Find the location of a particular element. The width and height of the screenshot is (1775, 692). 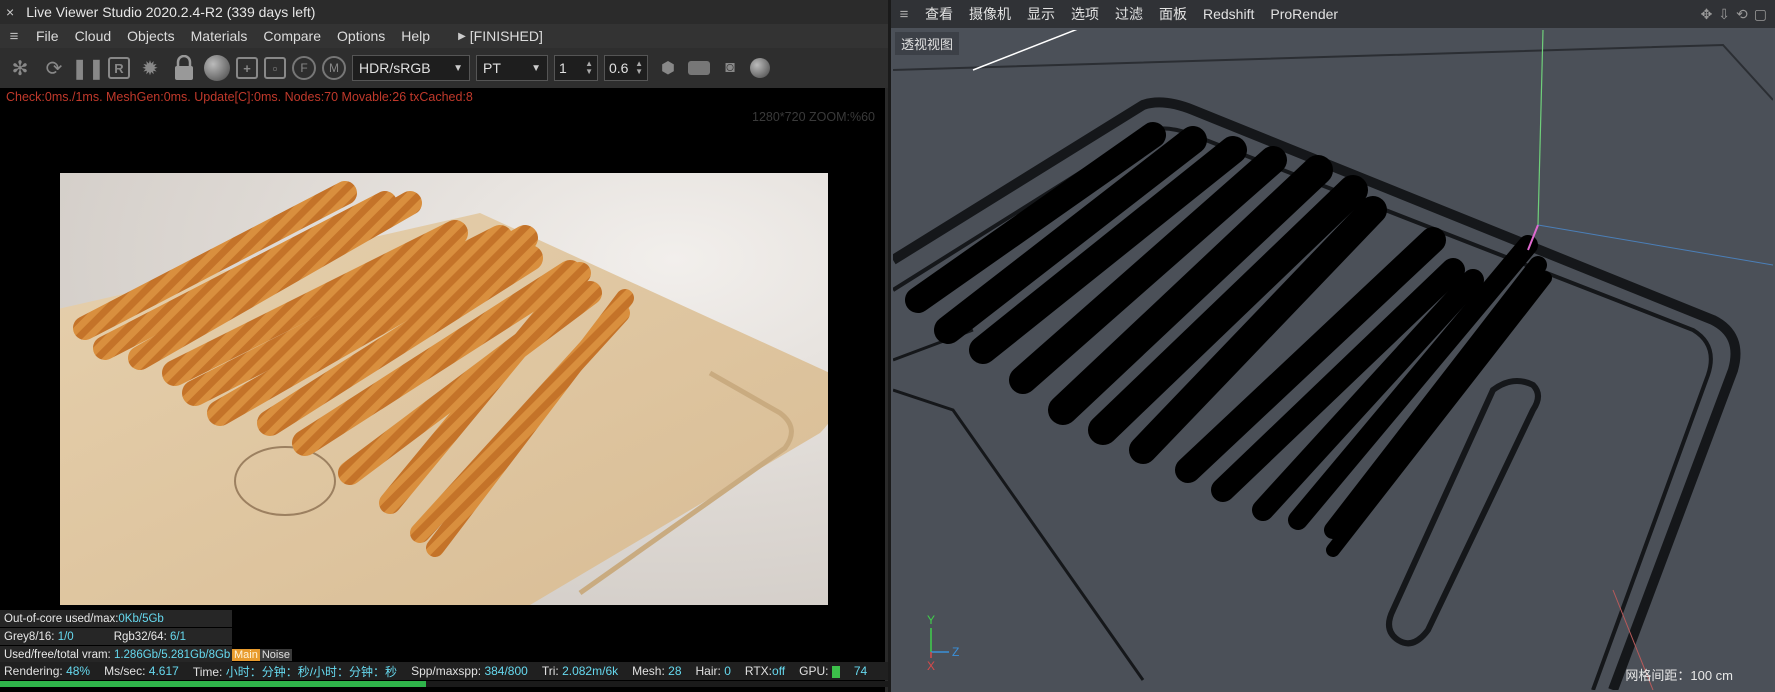

menu-materials: Materials is located at coordinates (219, 36).